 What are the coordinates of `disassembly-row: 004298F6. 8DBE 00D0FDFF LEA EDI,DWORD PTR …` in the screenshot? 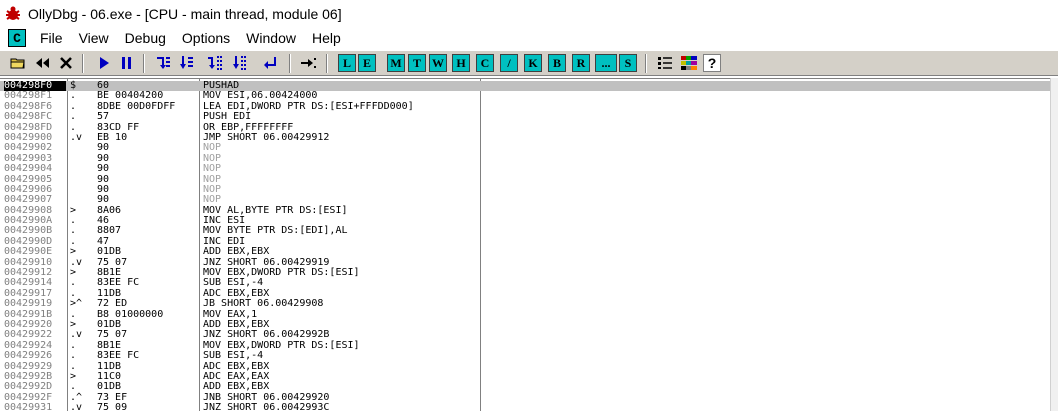 It's located at (525, 106).